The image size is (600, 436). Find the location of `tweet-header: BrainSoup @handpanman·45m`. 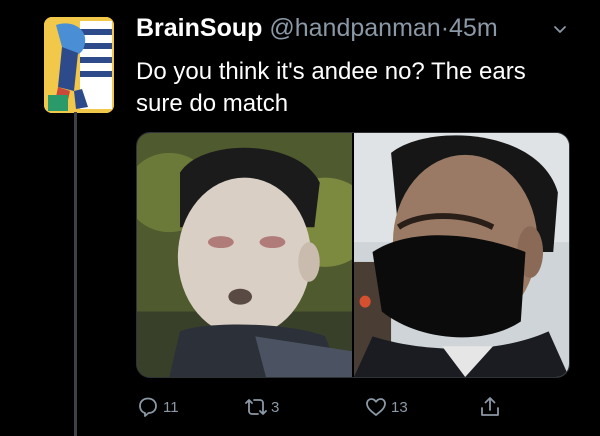

tweet-header: BrainSoup @handpanman·45m is located at coordinates (317, 28).